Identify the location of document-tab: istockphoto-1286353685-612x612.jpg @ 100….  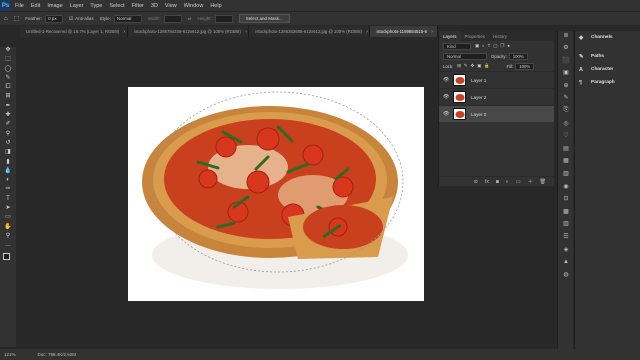
(310, 31).